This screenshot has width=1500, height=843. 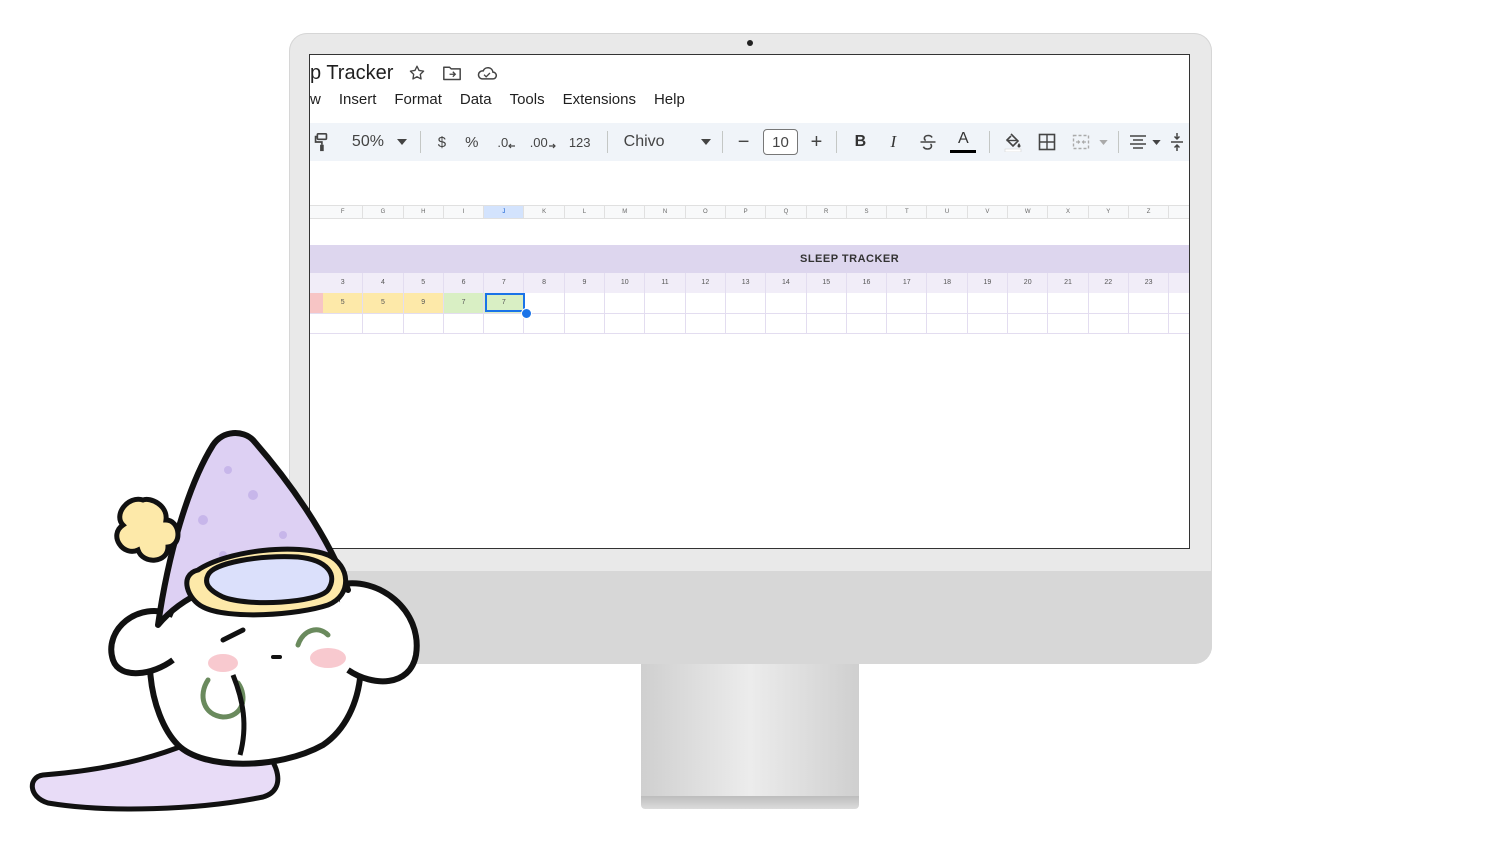 What do you see at coordinates (527, 99) in the screenshot?
I see `menu-tools: Tools` at bounding box center [527, 99].